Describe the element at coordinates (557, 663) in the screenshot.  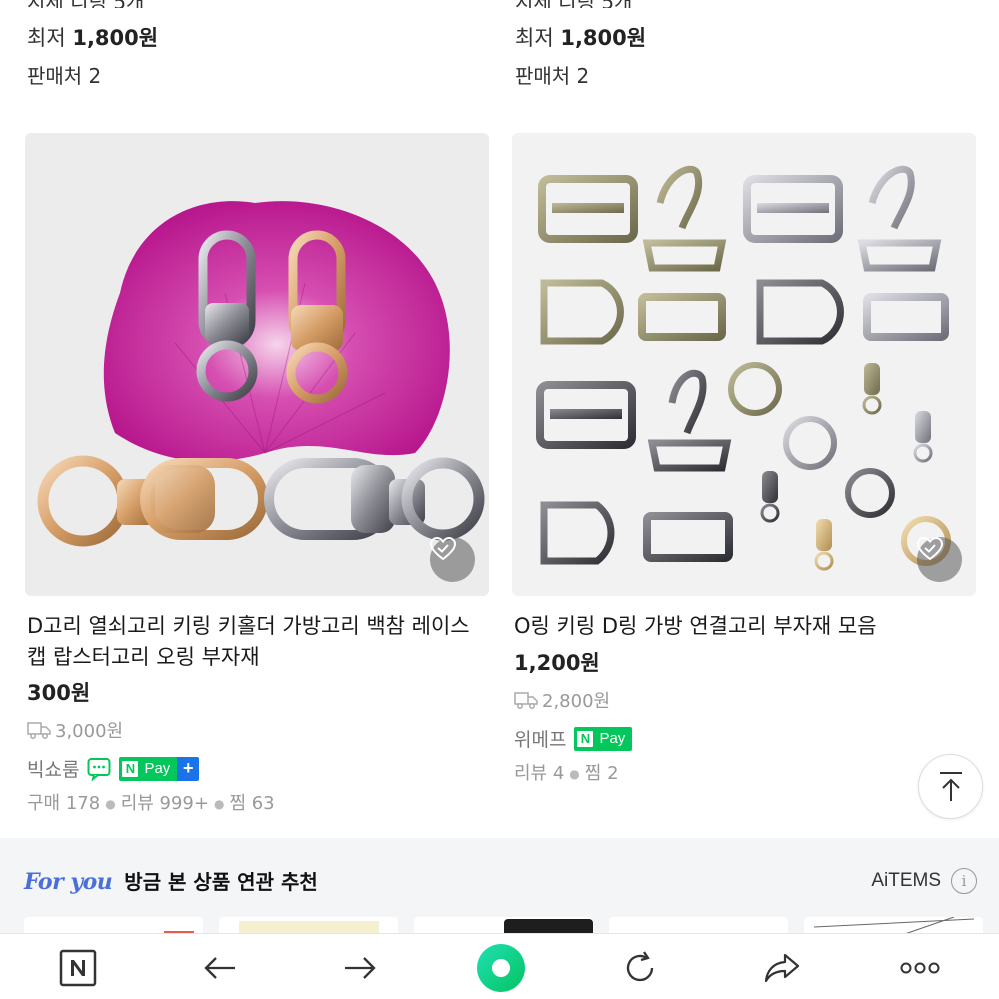
I see `product-price: 1,200원` at that location.